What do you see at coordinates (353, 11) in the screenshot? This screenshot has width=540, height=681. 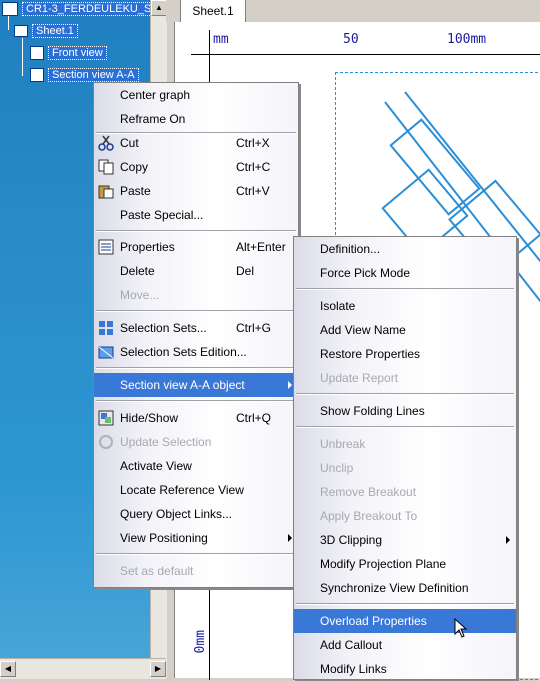 I see `sheet-tab-bar: Sheet.1` at bounding box center [353, 11].